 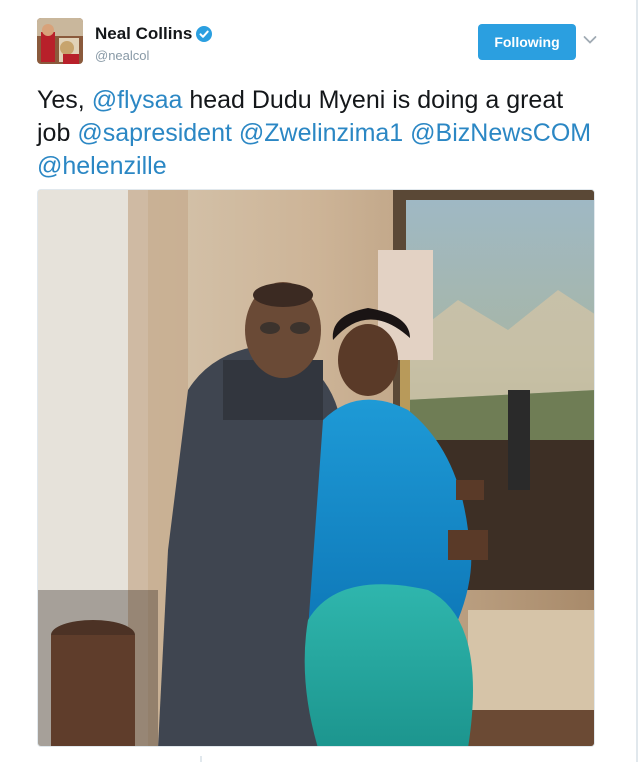 What do you see at coordinates (64, 100) in the screenshot?
I see `tweet-text-segment: Yes,` at bounding box center [64, 100].